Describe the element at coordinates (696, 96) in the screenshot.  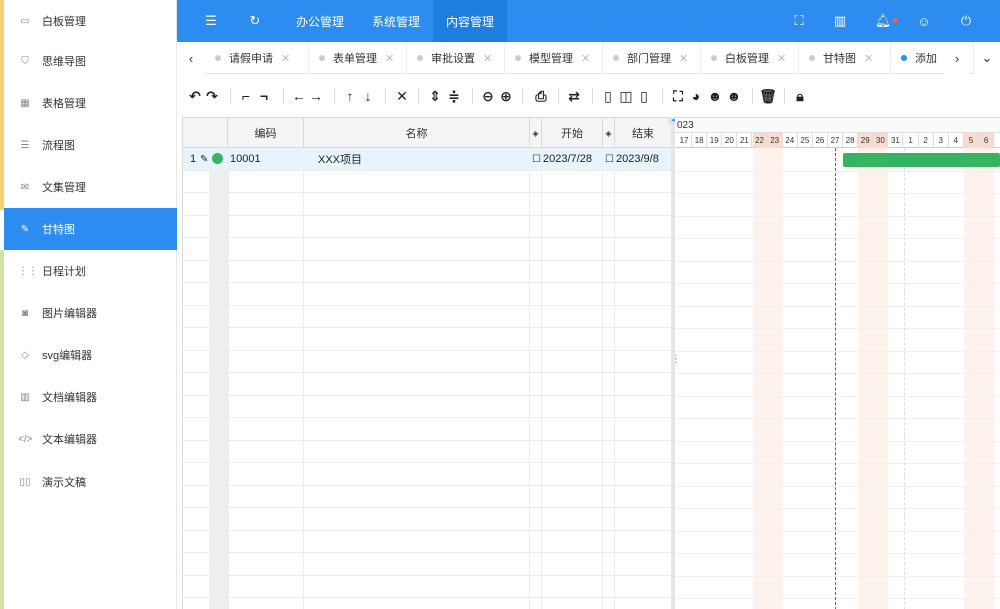
I see `palette-icon: ◕` at that location.